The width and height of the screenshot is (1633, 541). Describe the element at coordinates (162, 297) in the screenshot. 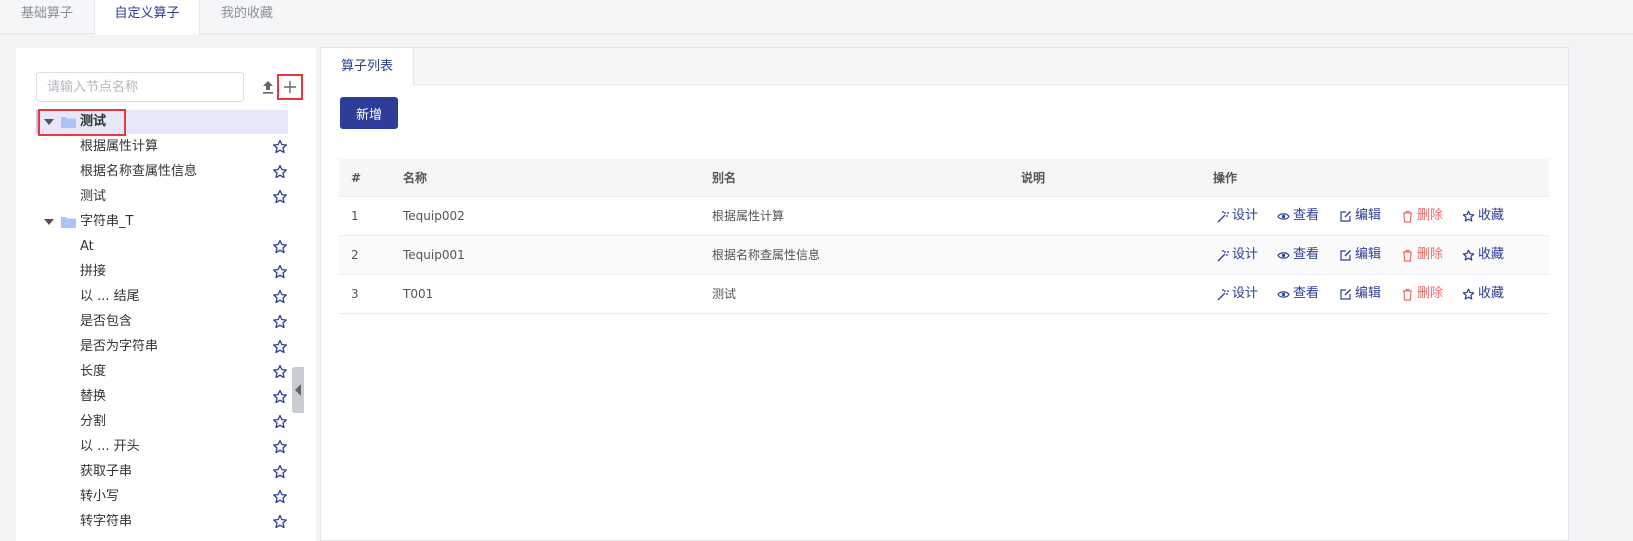

I see `tree-leaf: 以 ... 结尾` at that location.